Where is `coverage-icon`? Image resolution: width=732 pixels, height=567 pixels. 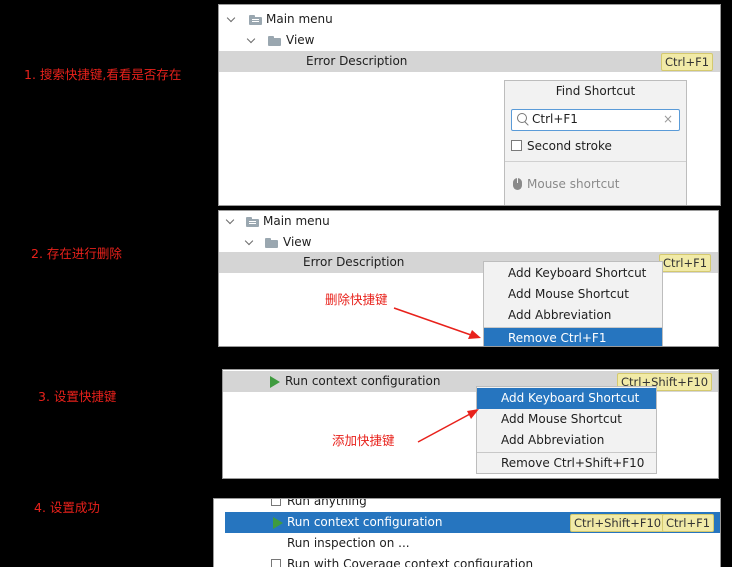 coverage-icon is located at coordinates (276, 563).